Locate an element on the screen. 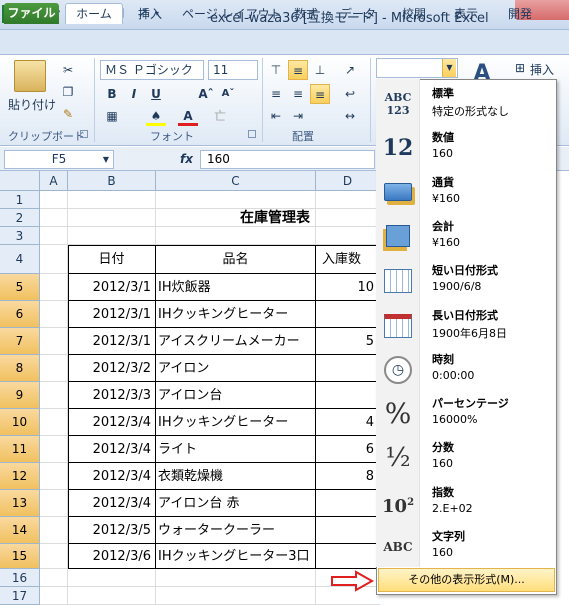 The height and width of the screenshot is (605, 569). underline-icon: U is located at coordinates (156, 94).